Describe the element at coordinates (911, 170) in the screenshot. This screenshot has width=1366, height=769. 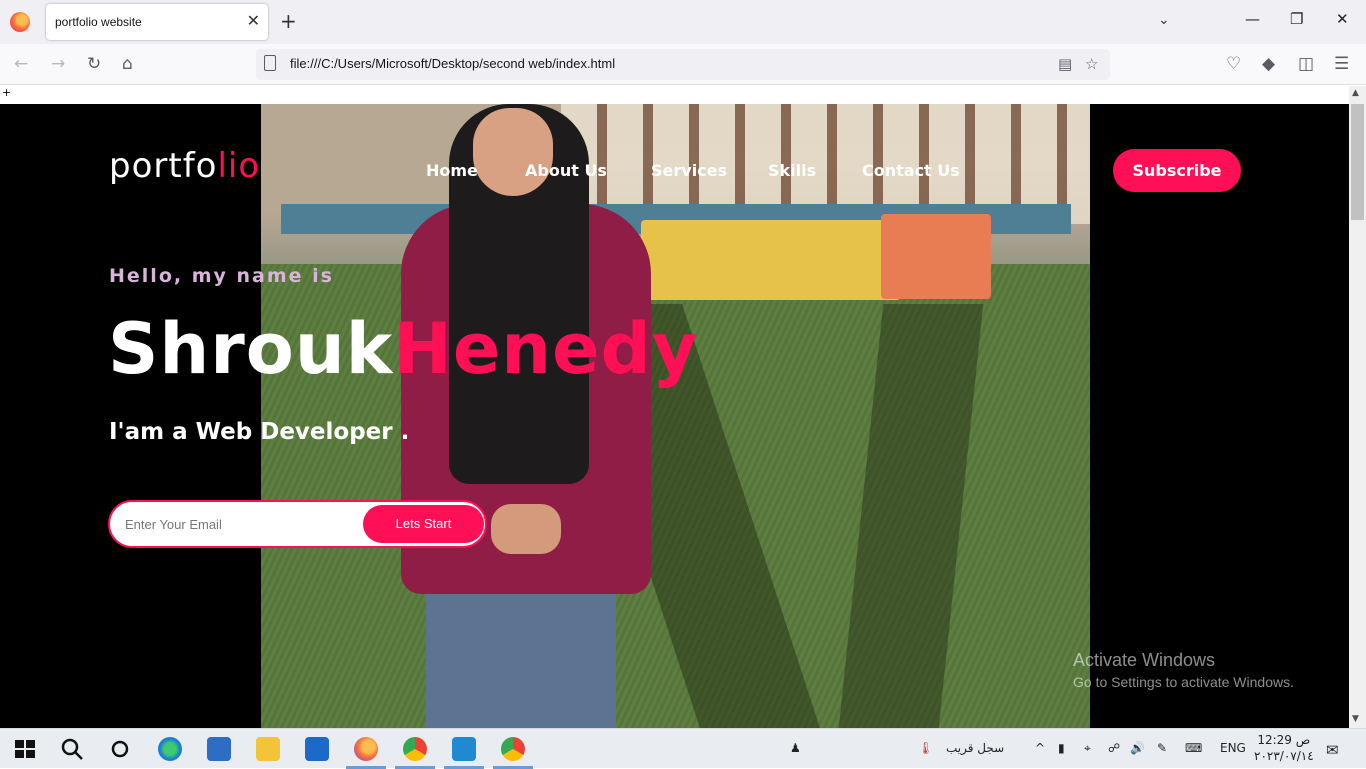
I see `nav-contact-us: Contact Us` at that location.